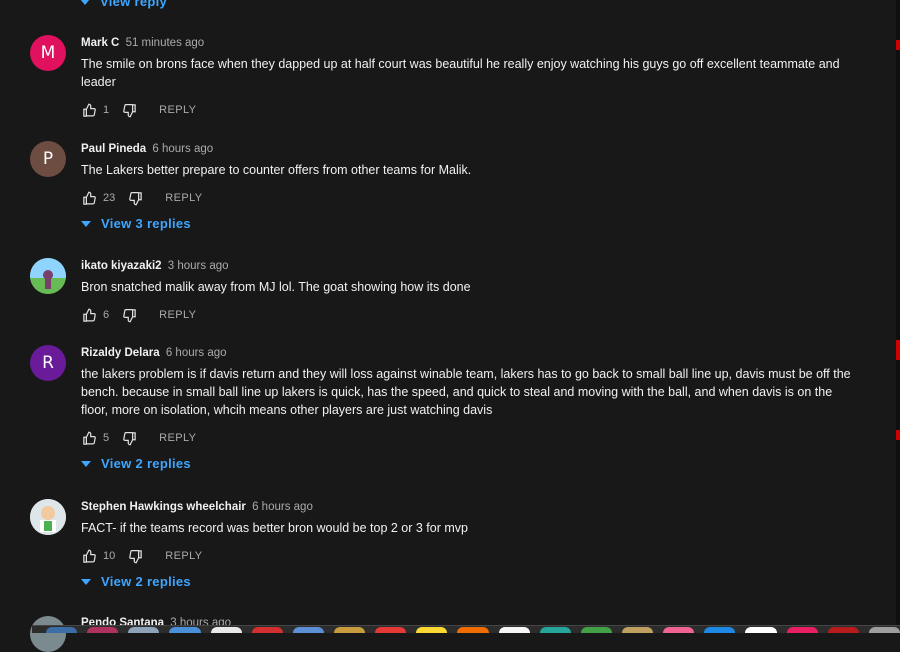 This screenshot has width=900, height=652. What do you see at coordinates (165, 43) in the screenshot?
I see `comment-time: 51 minutes ago` at bounding box center [165, 43].